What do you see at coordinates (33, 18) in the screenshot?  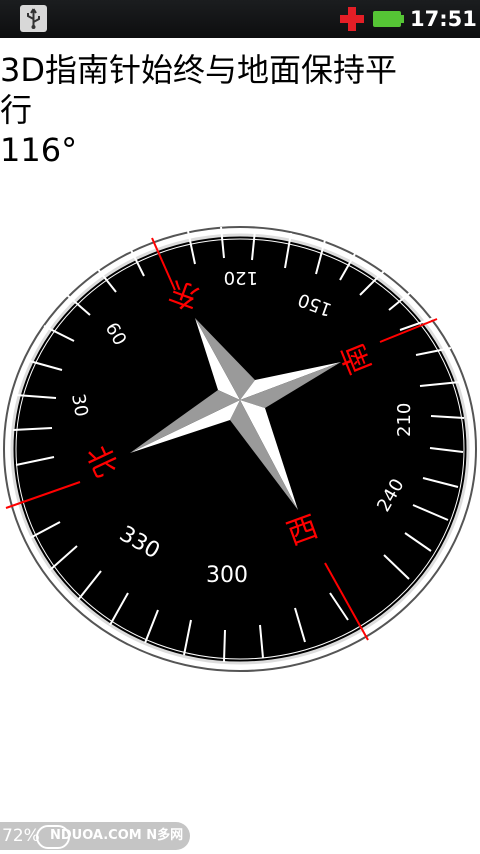 I see `usb-icon` at bounding box center [33, 18].